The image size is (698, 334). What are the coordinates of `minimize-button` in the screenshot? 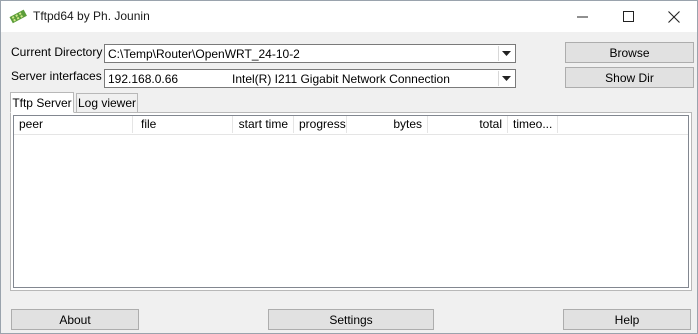 It's located at (582, 16).